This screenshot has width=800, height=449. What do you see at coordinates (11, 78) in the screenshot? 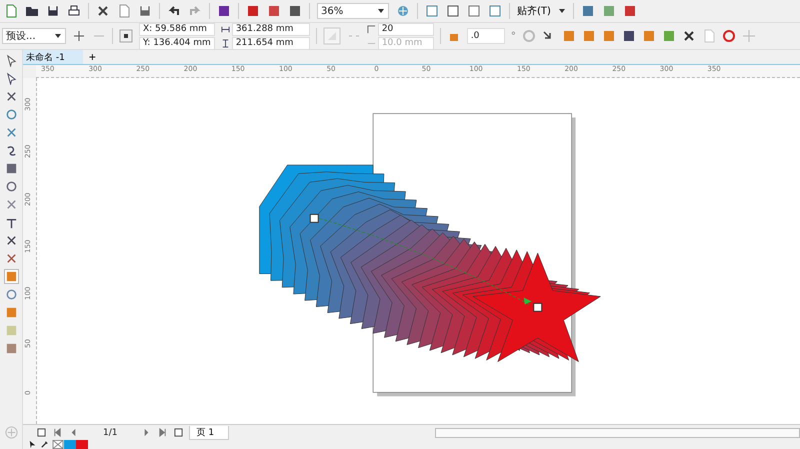
I see `shape-tool-icon` at bounding box center [11, 78].